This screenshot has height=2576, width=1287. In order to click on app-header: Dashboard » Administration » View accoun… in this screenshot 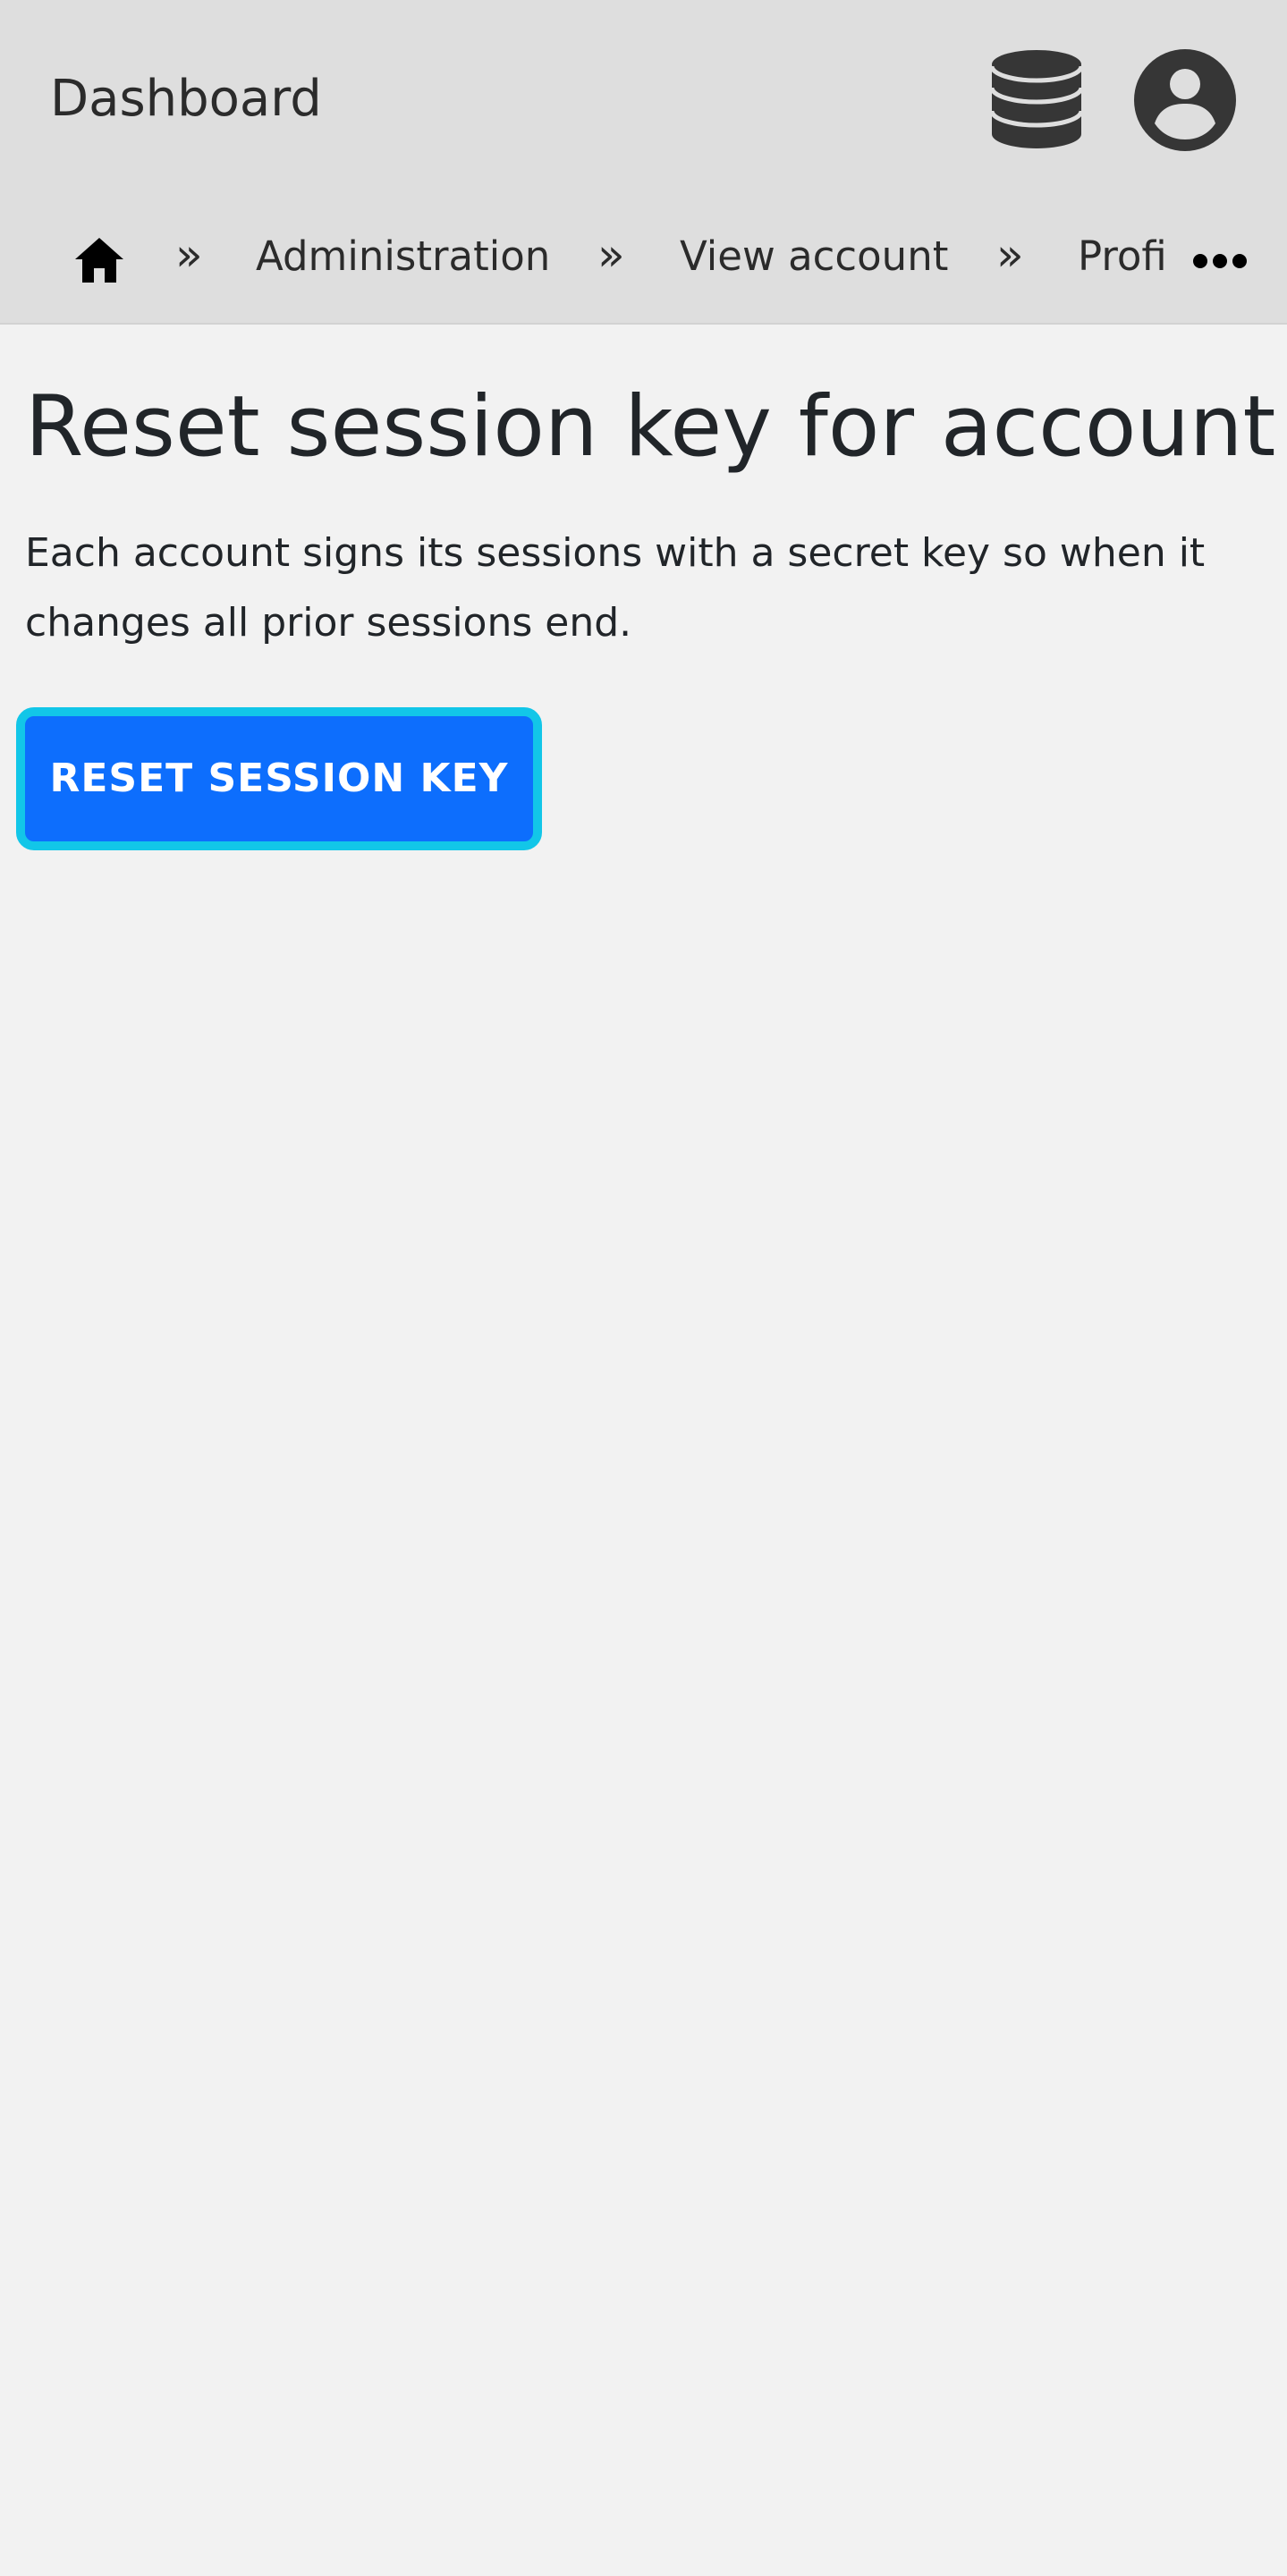, I will do `click(643, 162)`.